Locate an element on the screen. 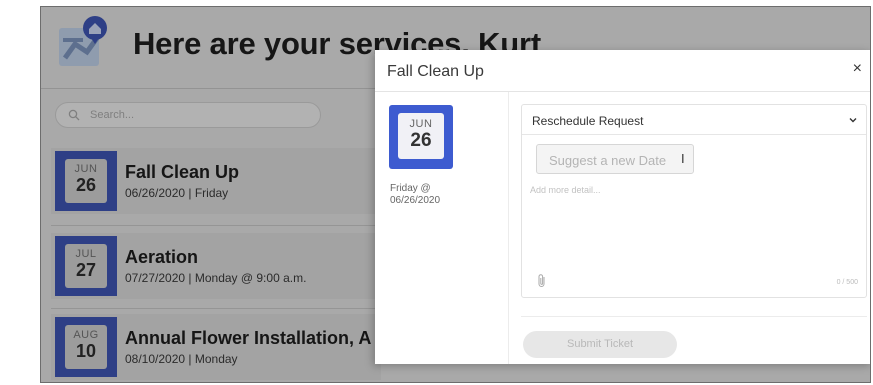 The width and height of the screenshot is (873, 385). service-date: 06/26/2020 | Friday is located at coordinates (177, 193).